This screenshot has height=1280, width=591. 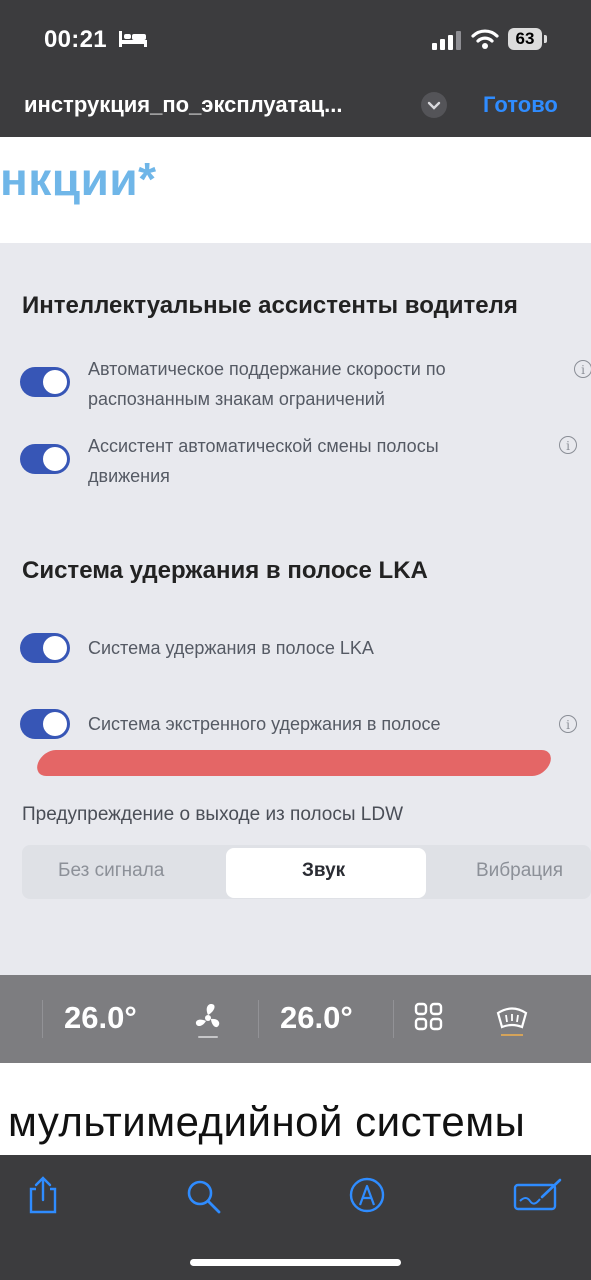 I want to click on ldw-label: Предупреждение о выходе из полосы LDW, so click(x=213, y=814).